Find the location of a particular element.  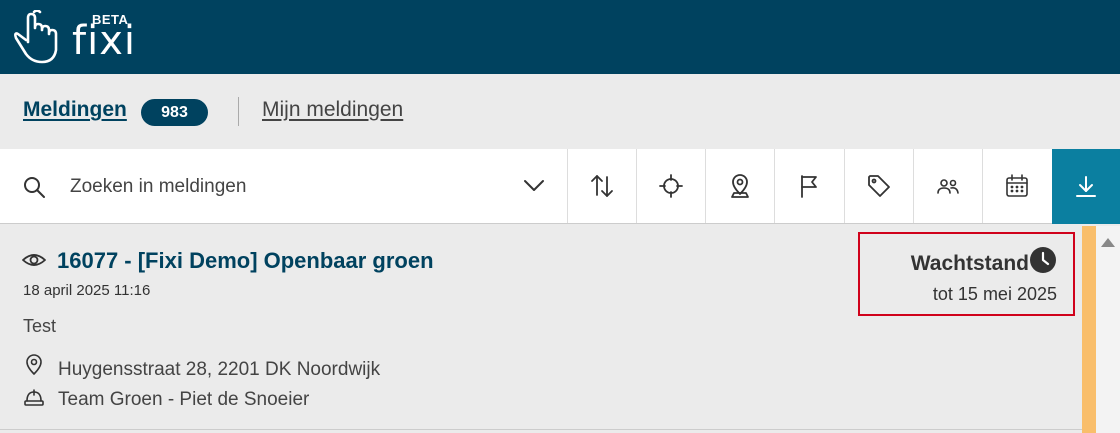

location-pin-icon is located at coordinates (34, 364).